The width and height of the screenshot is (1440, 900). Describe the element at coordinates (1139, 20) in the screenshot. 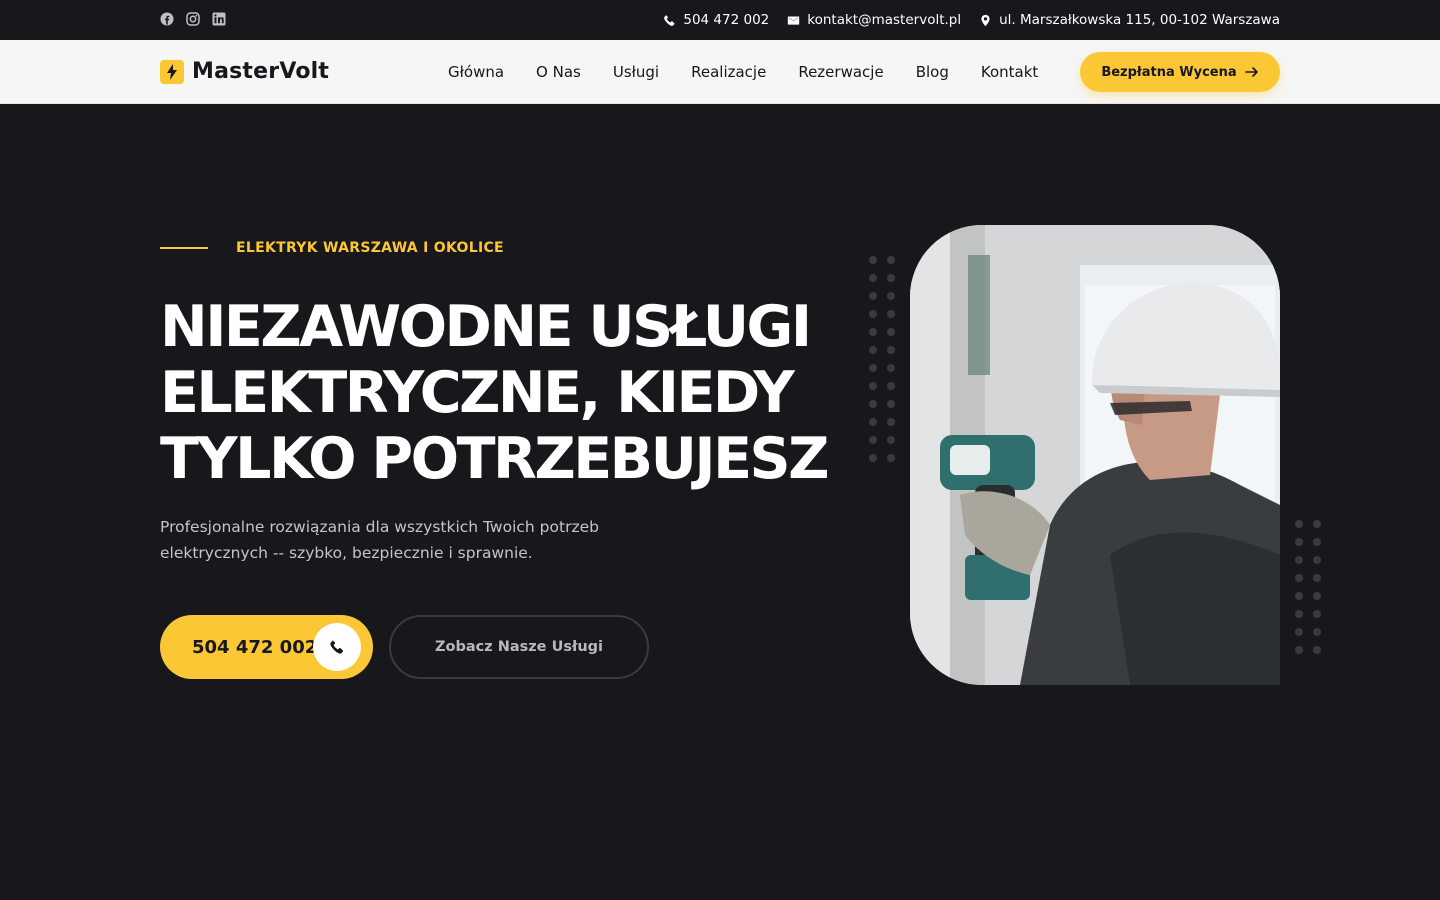

I see `contact-address-text: ul. Marszałkowska 115, 00-102 Warszawa` at that location.